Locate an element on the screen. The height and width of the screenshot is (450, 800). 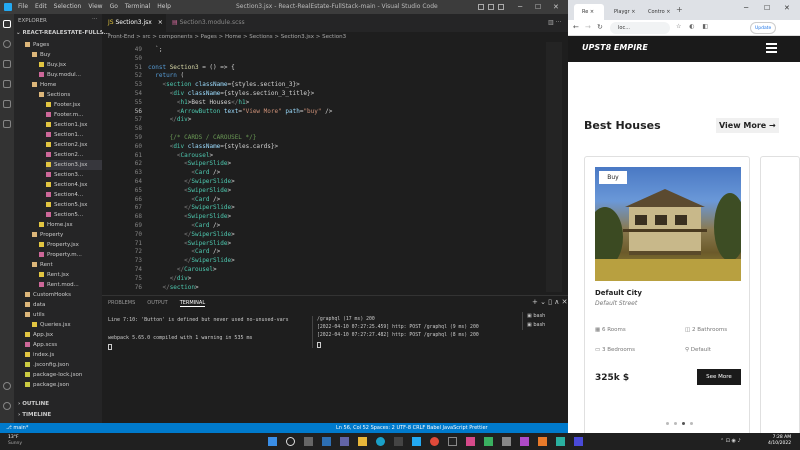
code-line: {/* CARDS / CAROUSEL */} is located at coordinates (202, 137).